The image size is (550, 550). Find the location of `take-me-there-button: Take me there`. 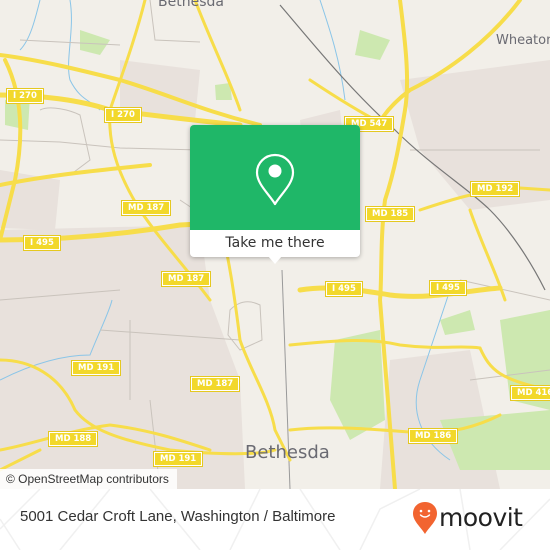

take-me-there-button: Take me there is located at coordinates (275, 243).